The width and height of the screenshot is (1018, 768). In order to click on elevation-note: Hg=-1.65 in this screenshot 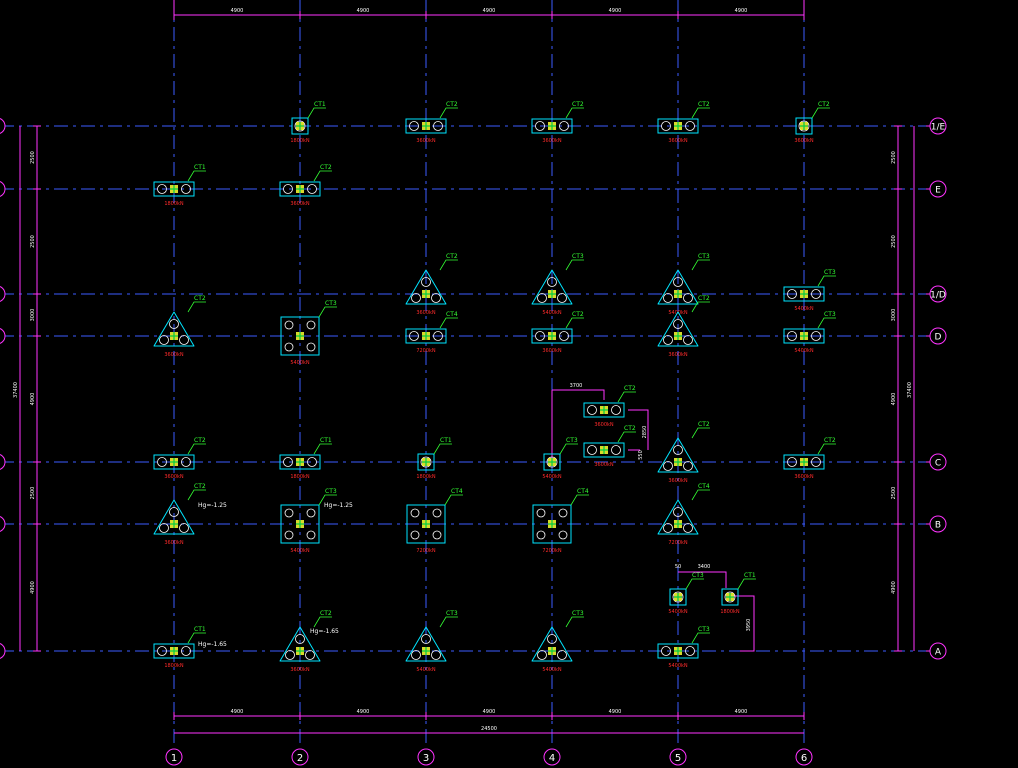, I will do `click(324, 631)`.